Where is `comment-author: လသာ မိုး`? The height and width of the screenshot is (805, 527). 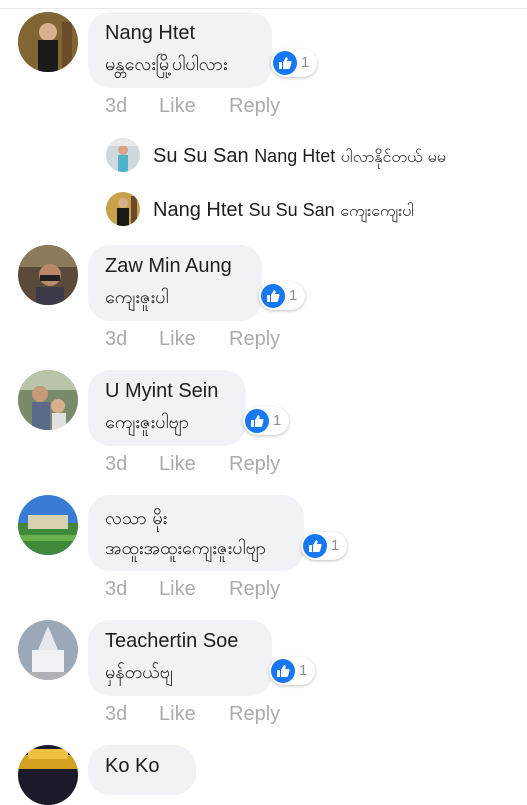
comment-author: လသာ မိုး is located at coordinates (136, 519).